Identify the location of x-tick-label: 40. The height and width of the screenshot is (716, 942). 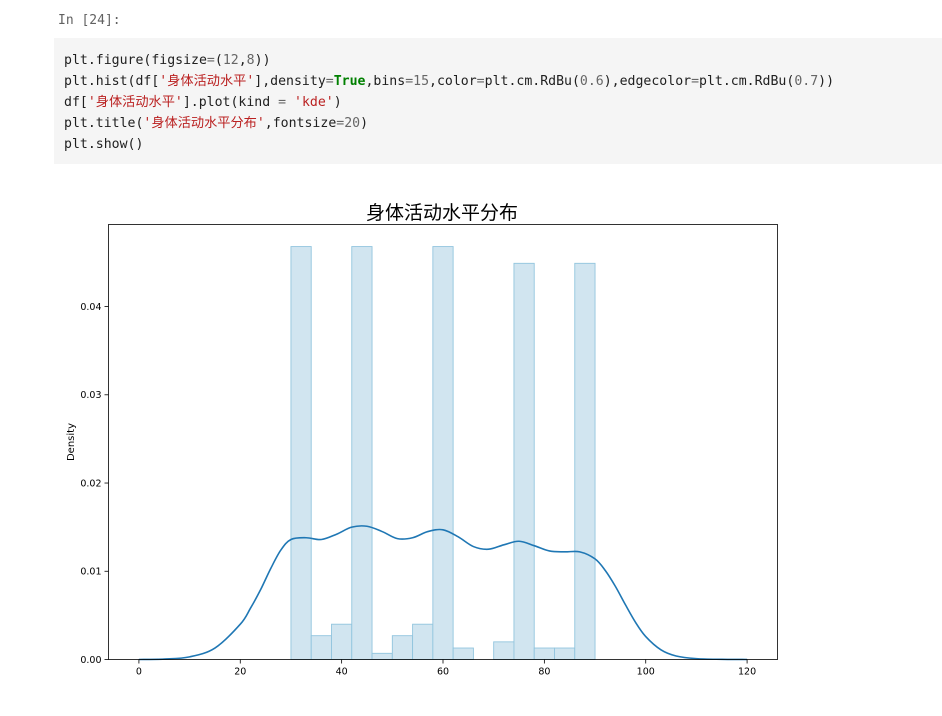
(342, 672).